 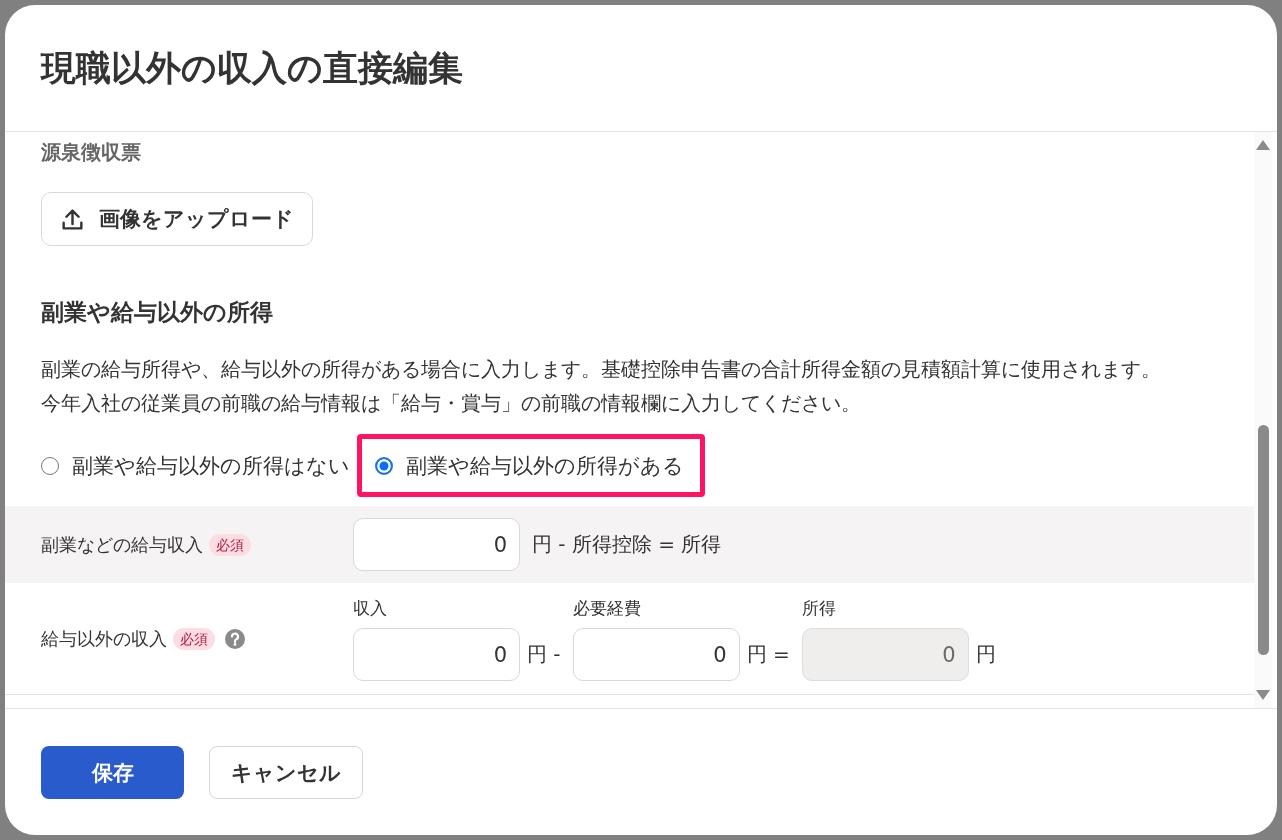 What do you see at coordinates (157, 312) in the screenshot?
I see `section-heading: 副業や給与以外の所得` at bounding box center [157, 312].